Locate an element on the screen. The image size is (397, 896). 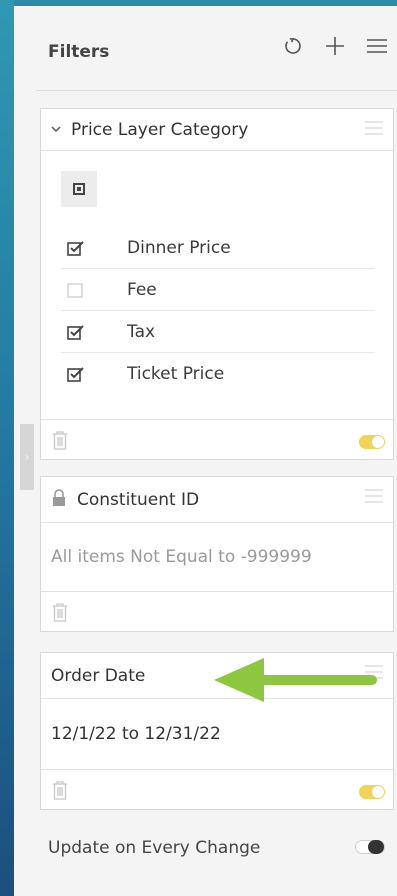
filters-title: Filters is located at coordinates (79, 52).